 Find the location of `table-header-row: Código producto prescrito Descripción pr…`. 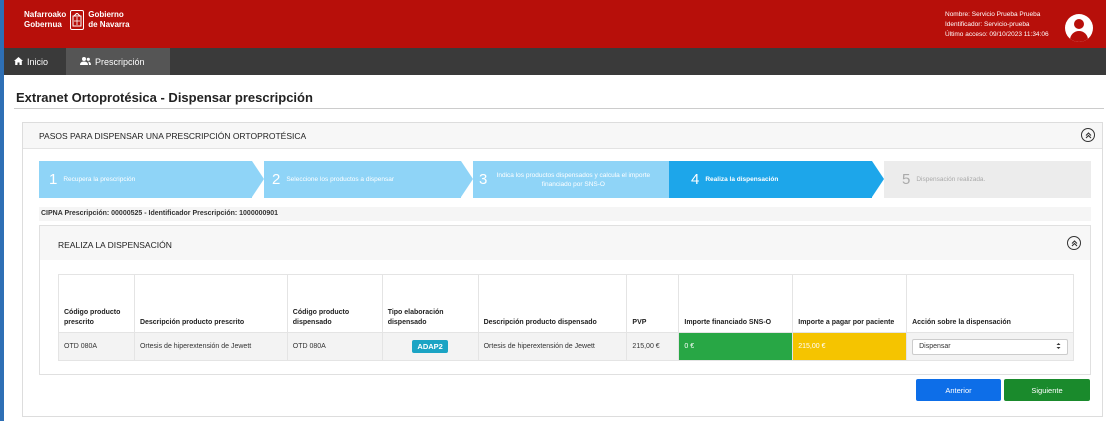

table-header-row: Código producto prescrito Descripción pr… is located at coordinates (566, 303).